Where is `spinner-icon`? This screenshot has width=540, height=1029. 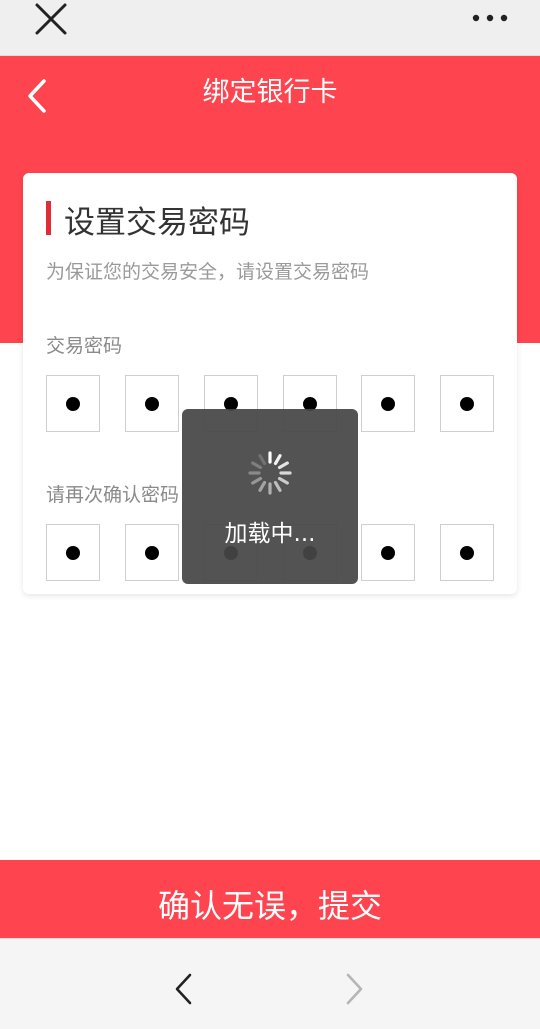 spinner-icon is located at coordinates (270, 473).